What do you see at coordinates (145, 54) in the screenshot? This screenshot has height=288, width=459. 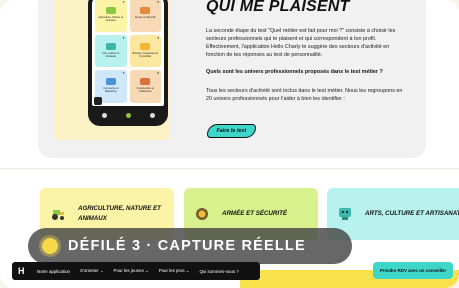 I see `tile-label: Banque, Assurance et Immobilier` at bounding box center [145, 54].